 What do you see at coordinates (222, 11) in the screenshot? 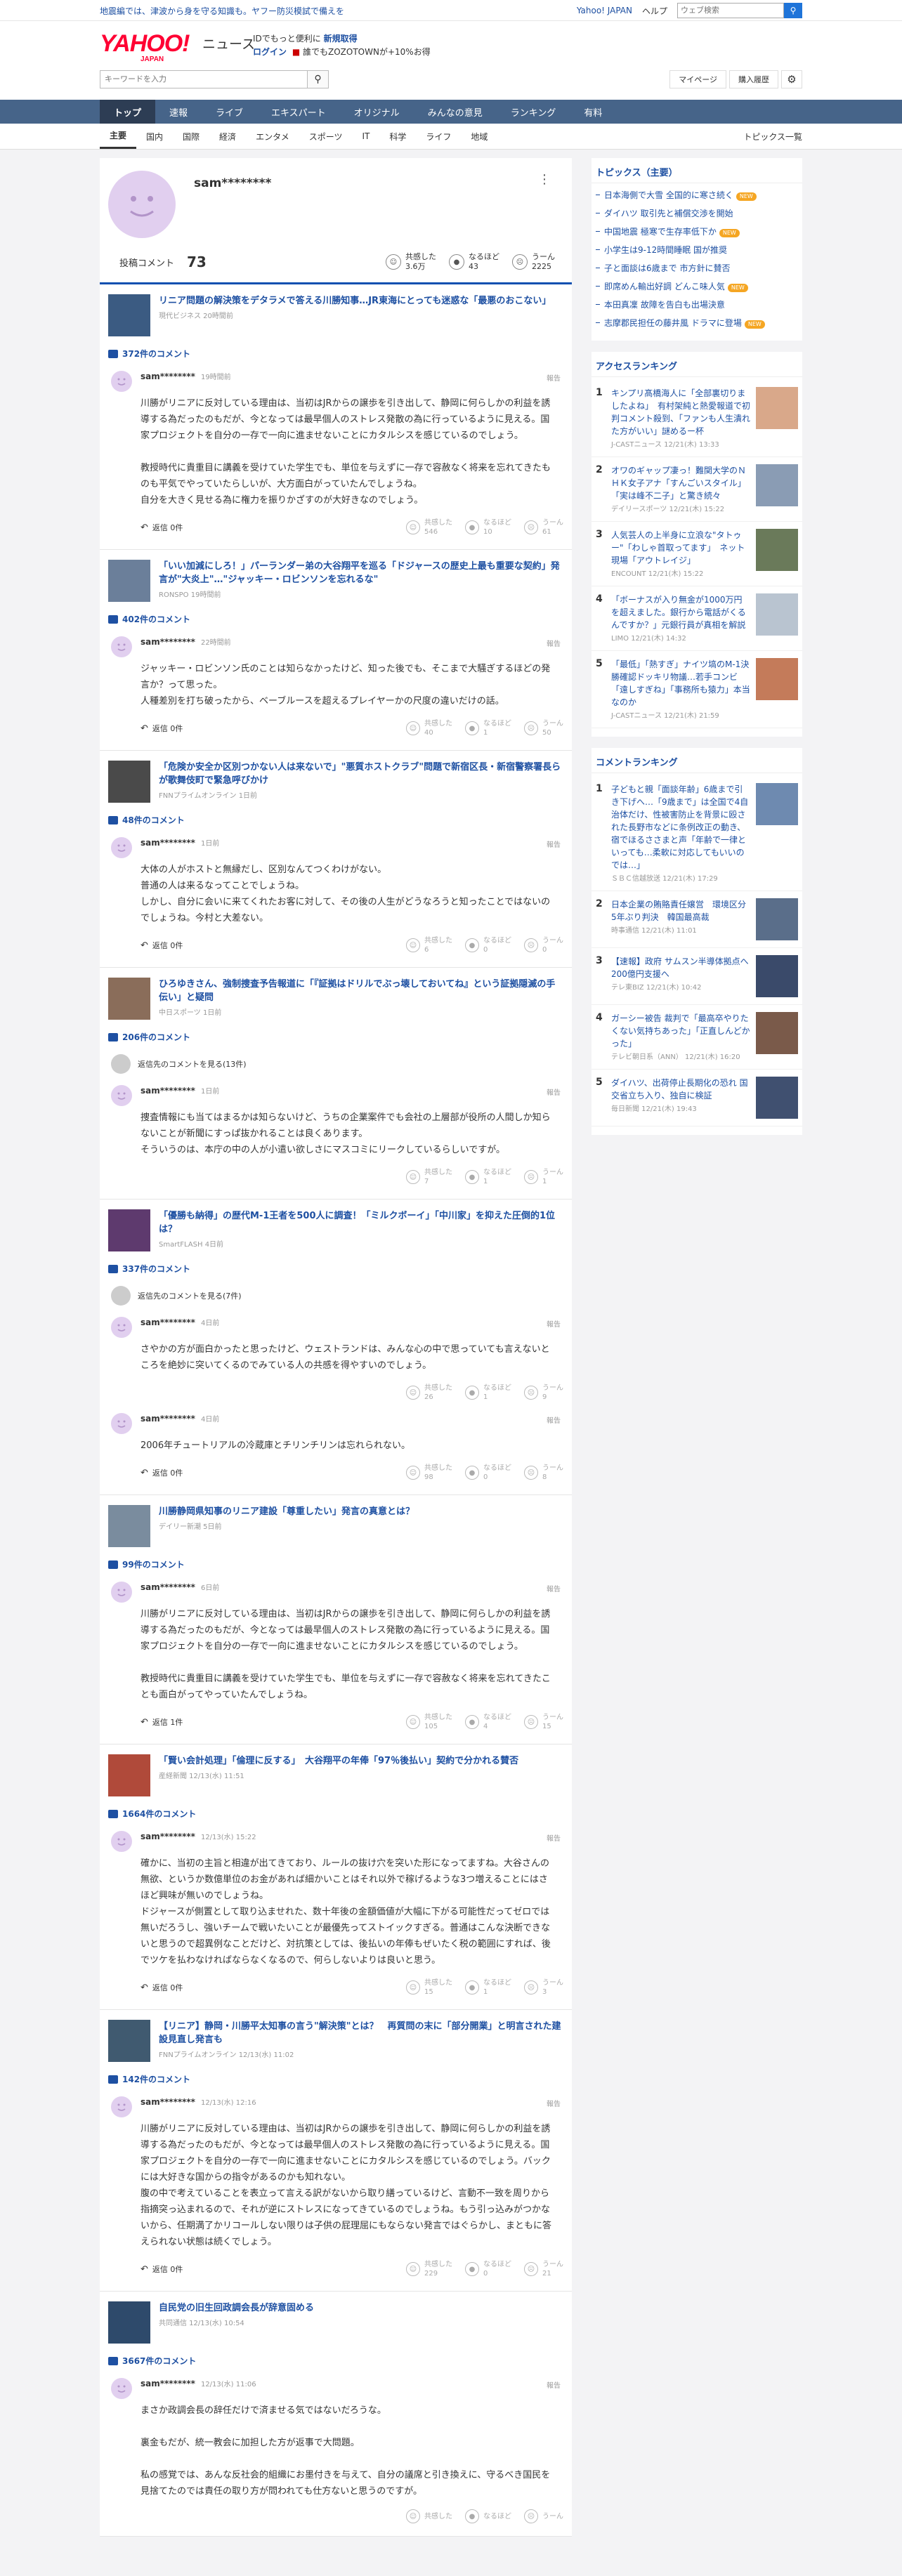
I see `notice-link: 地震編では、津波から身を守る知識も。ヤフー防災模試で備えを` at bounding box center [222, 11].